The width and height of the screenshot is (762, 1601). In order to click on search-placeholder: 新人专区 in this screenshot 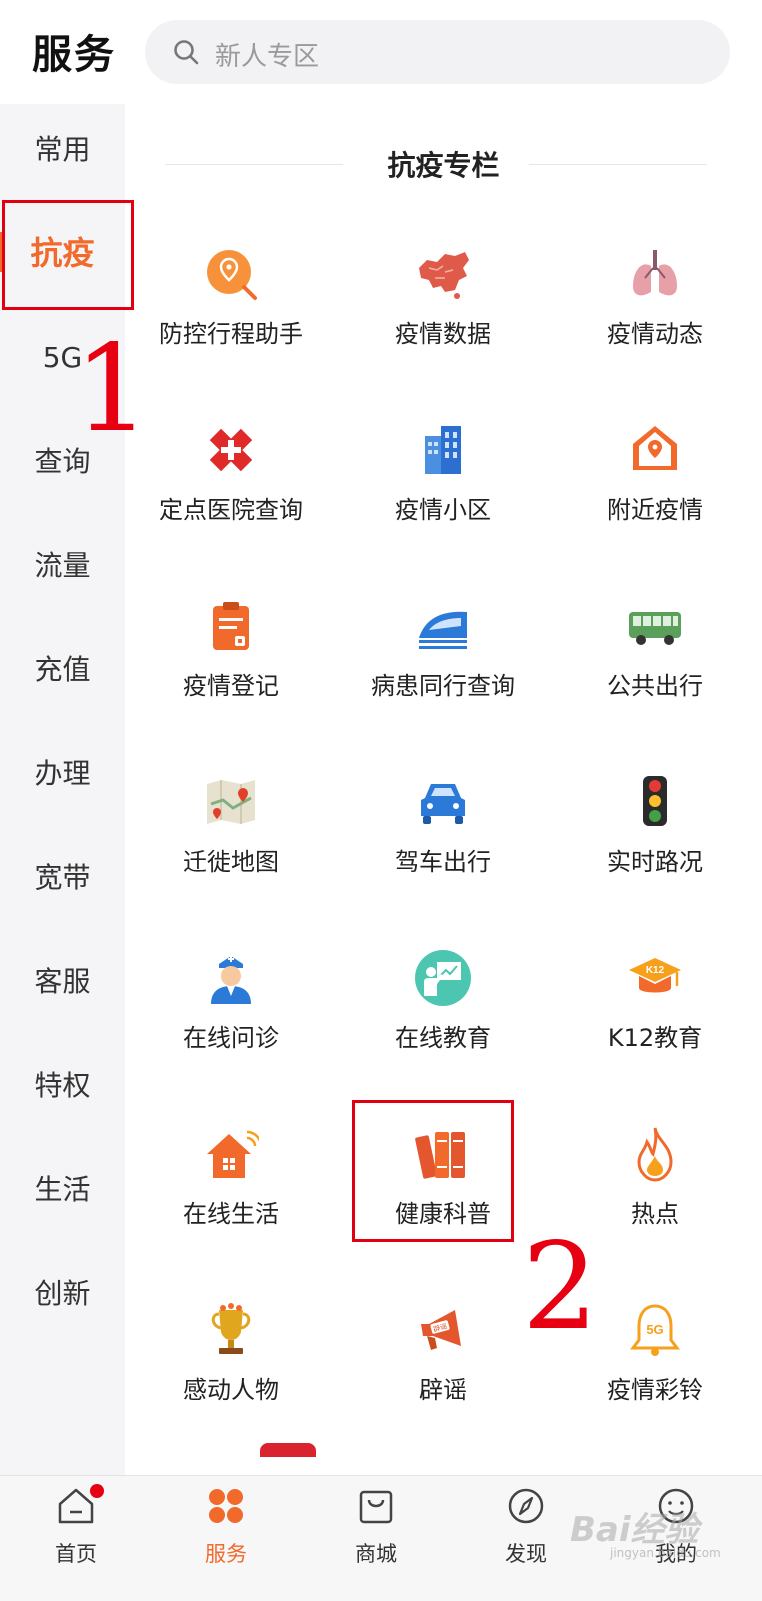, I will do `click(267, 57)`.